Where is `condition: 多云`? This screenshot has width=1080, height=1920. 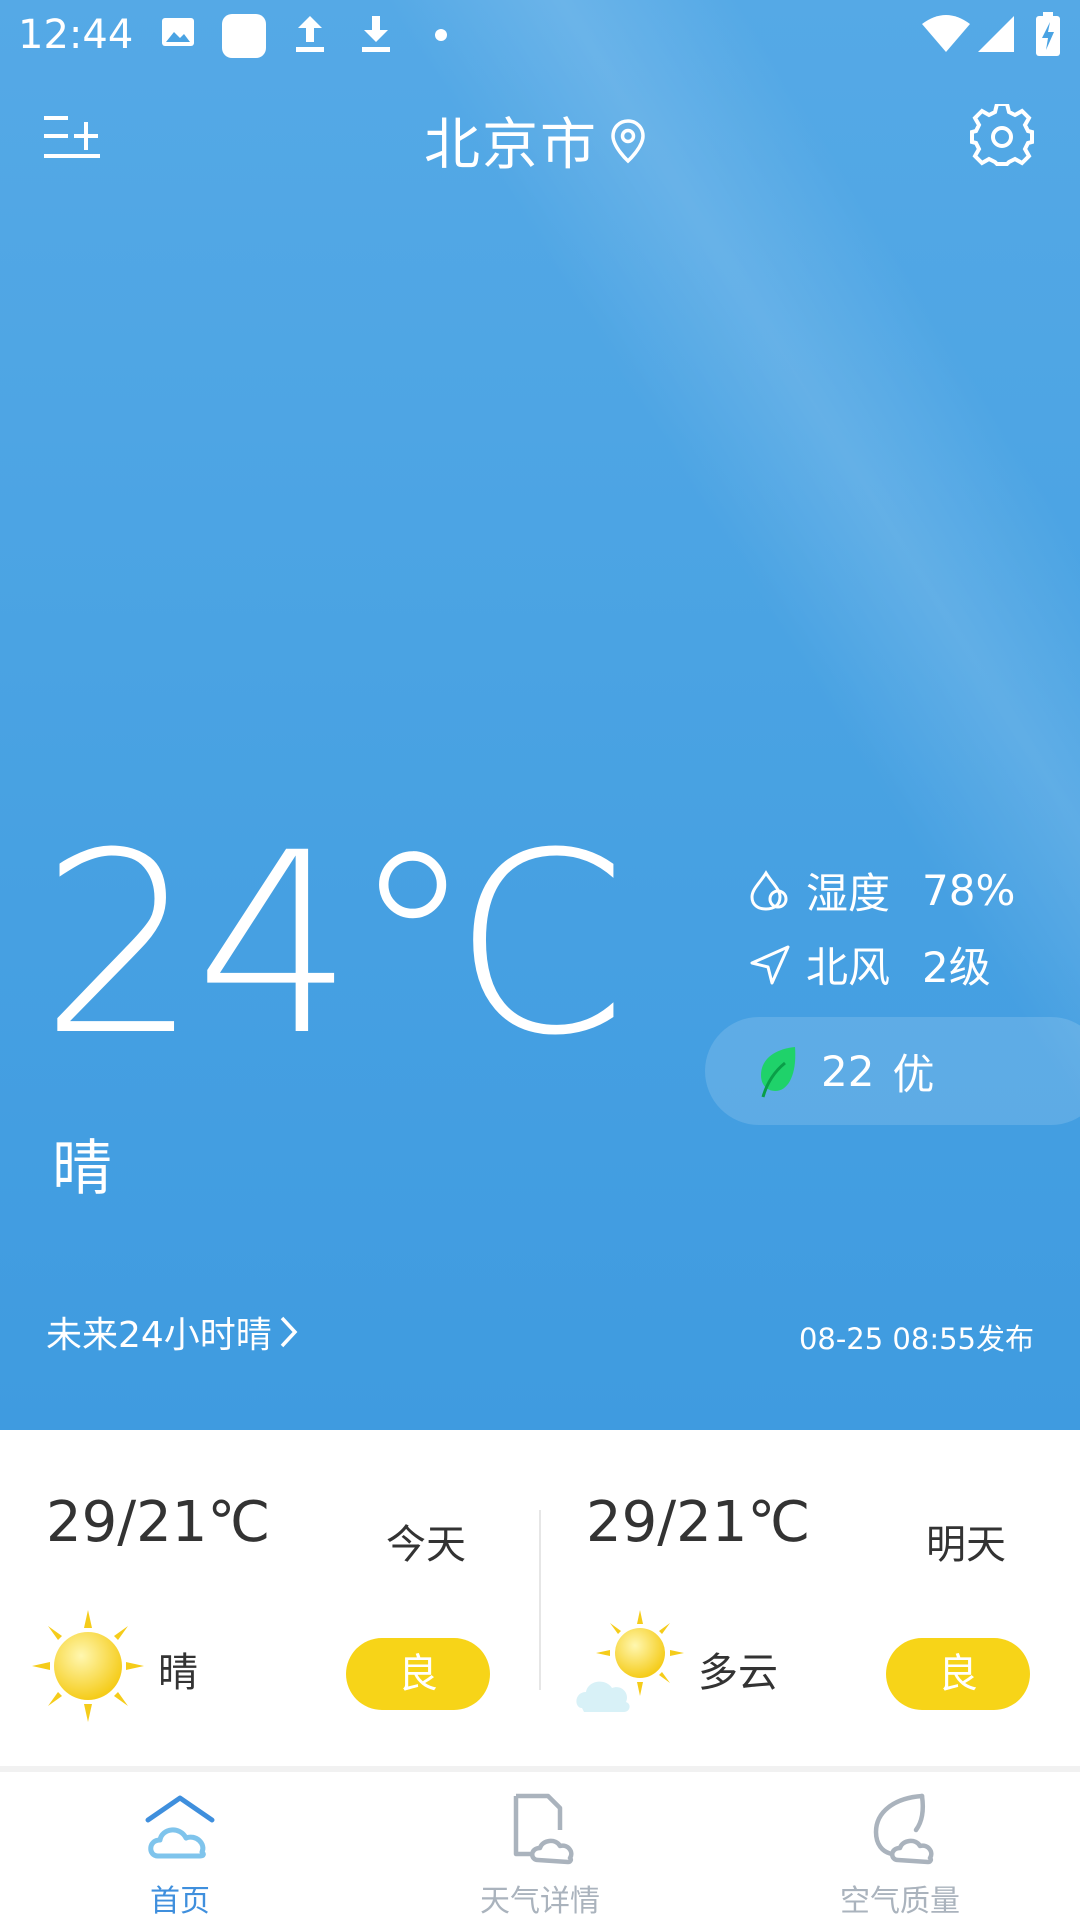 condition: 多云 is located at coordinates (738, 1673).